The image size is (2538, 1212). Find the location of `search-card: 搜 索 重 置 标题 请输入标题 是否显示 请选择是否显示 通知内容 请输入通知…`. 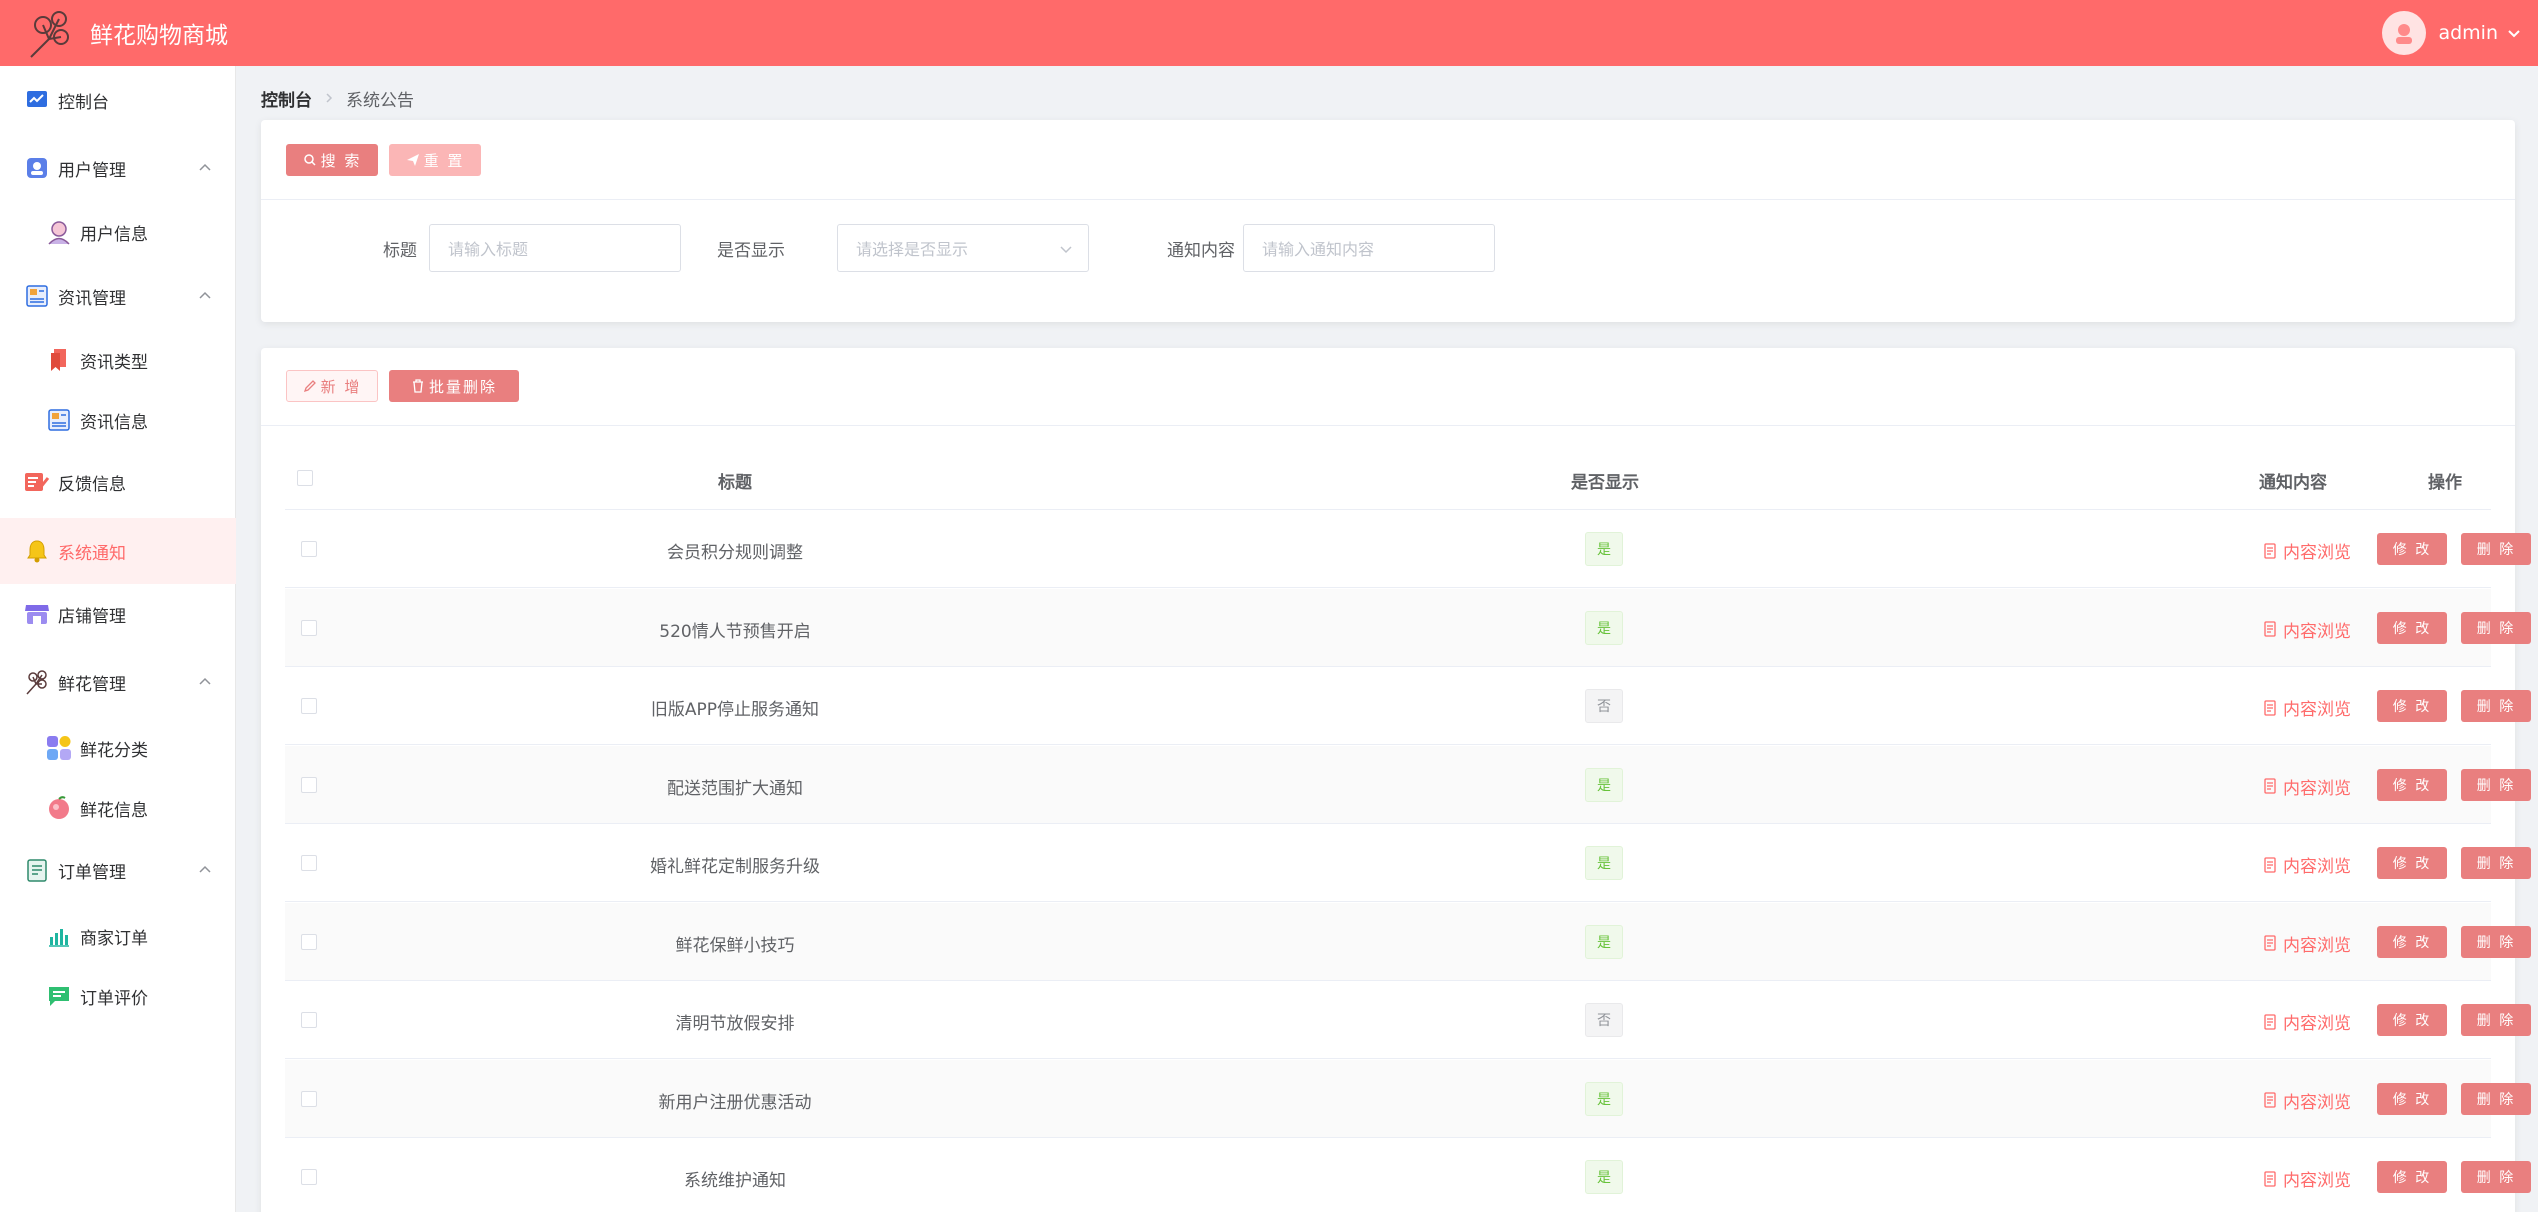

search-card: 搜 索 重 置 标题 请输入标题 是否显示 请选择是否显示 通知内容 请输入通知… is located at coordinates (1388, 221).